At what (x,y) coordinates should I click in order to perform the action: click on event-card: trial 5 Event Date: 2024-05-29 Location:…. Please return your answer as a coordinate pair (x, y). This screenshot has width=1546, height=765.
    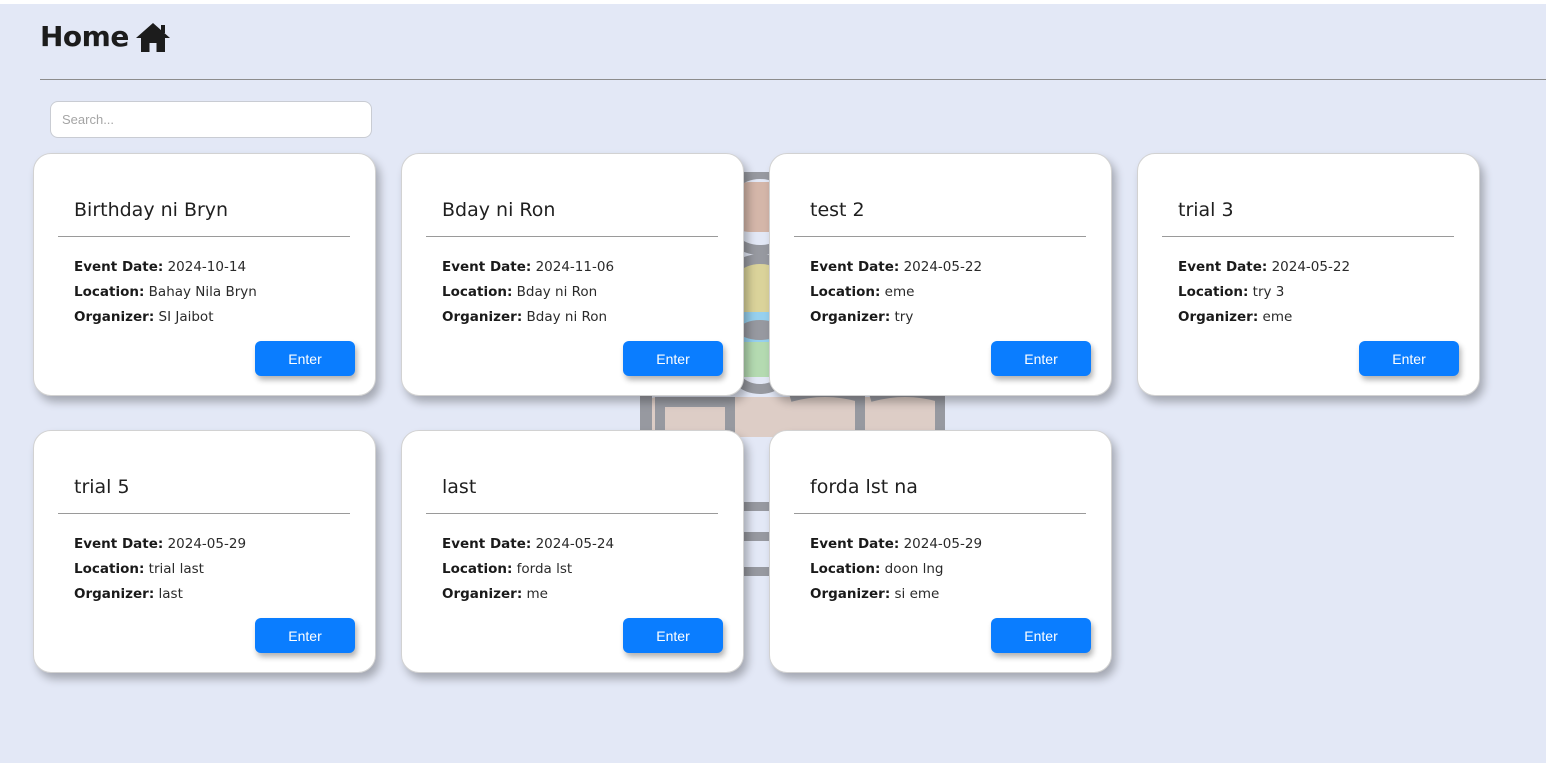
    Looking at the image, I should click on (204, 551).